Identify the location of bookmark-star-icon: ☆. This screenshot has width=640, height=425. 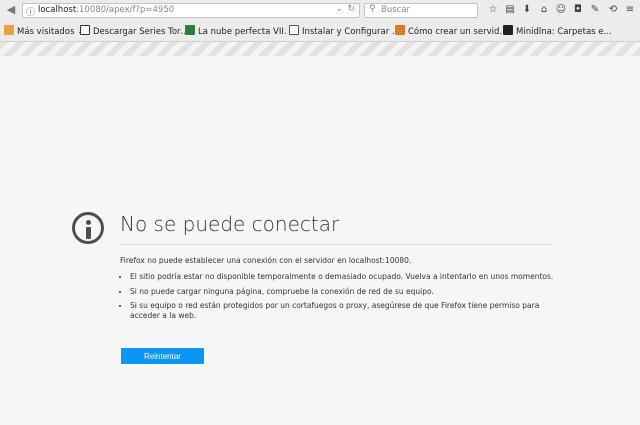
(493, 10).